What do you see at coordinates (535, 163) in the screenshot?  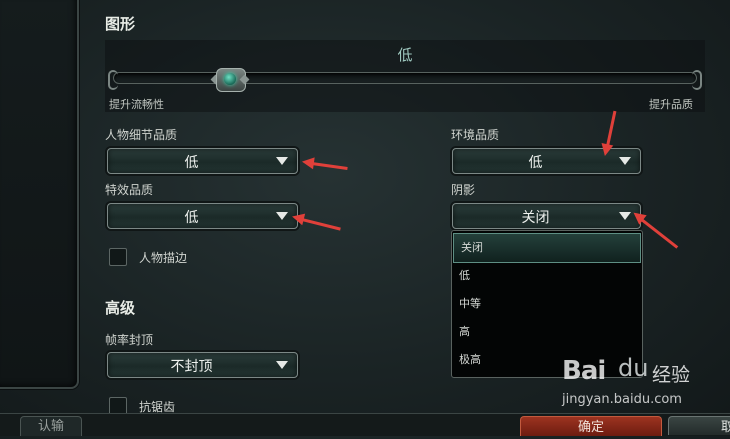 I see `environment-value: 低` at bounding box center [535, 163].